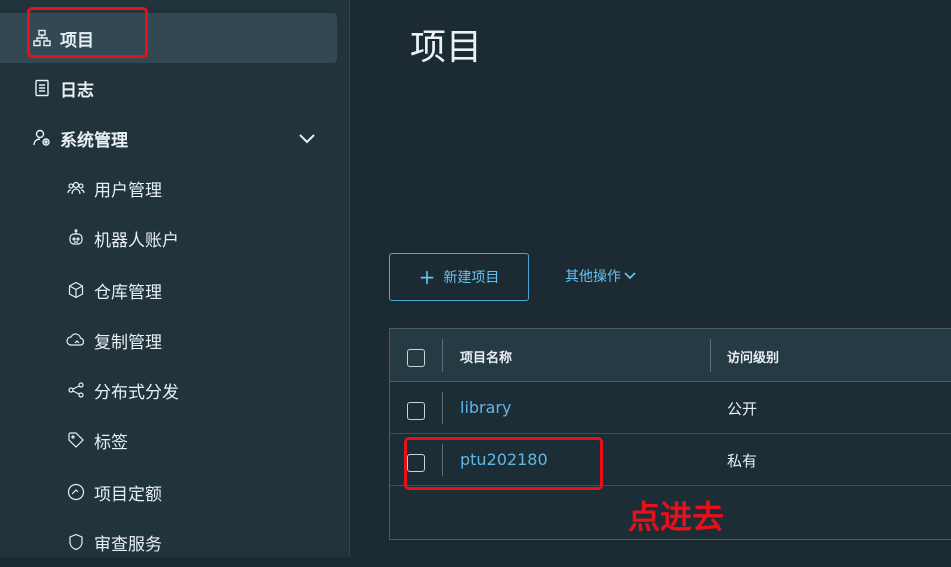 This screenshot has width=951, height=567. What do you see at coordinates (503, 463) in the screenshot?
I see `highlight-box-row` at bounding box center [503, 463].